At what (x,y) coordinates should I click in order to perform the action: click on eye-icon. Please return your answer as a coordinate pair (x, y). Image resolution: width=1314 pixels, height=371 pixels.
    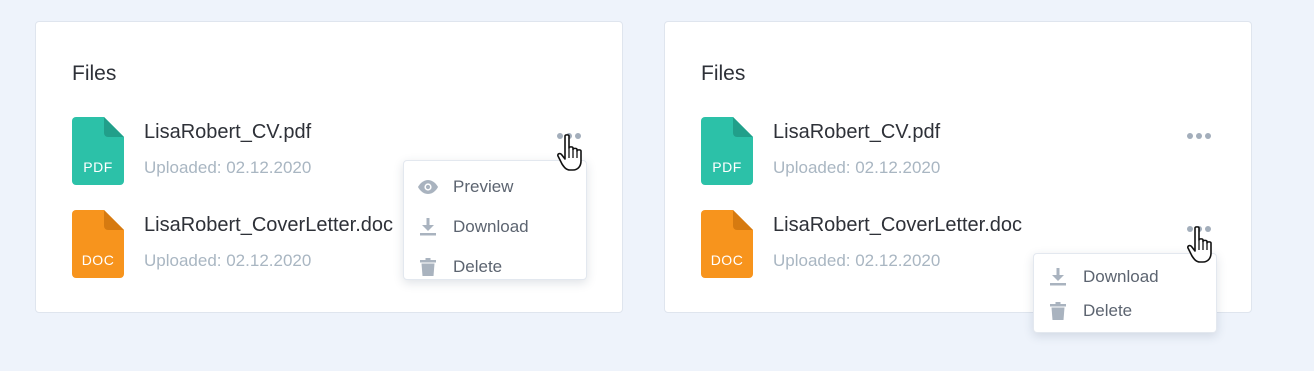
    Looking at the image, I should click on (428, 187).